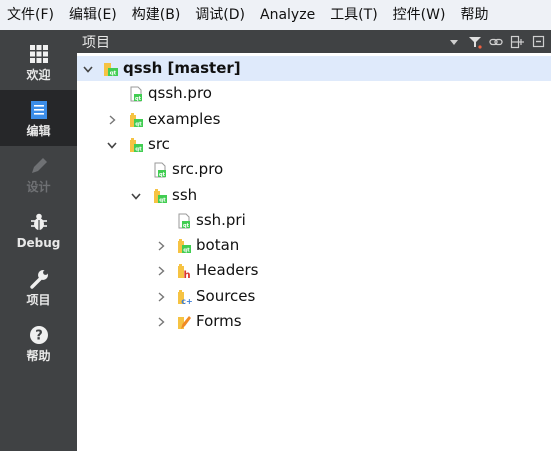 The width and height of the screenshot is (551, 451). What do you see at coordinates (314, 195) in the screenshot?
I see `tree-row: qt ssh` at bounding box center [314, 195].